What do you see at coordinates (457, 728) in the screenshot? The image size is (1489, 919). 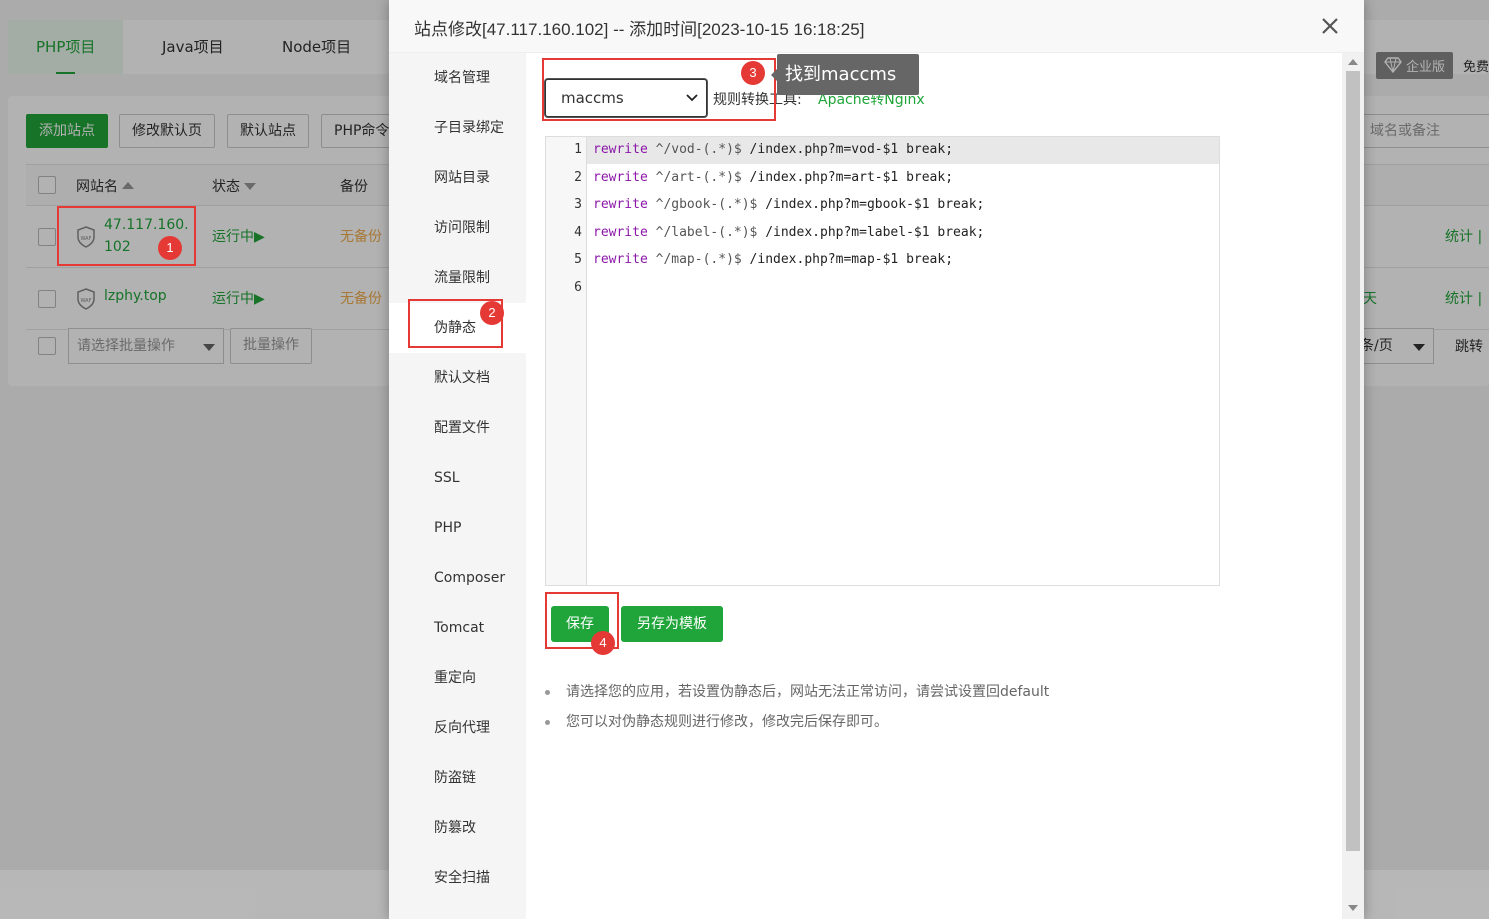 I see `nav-reverse-proxy: 反向代理` at bounding box center [457, 728].